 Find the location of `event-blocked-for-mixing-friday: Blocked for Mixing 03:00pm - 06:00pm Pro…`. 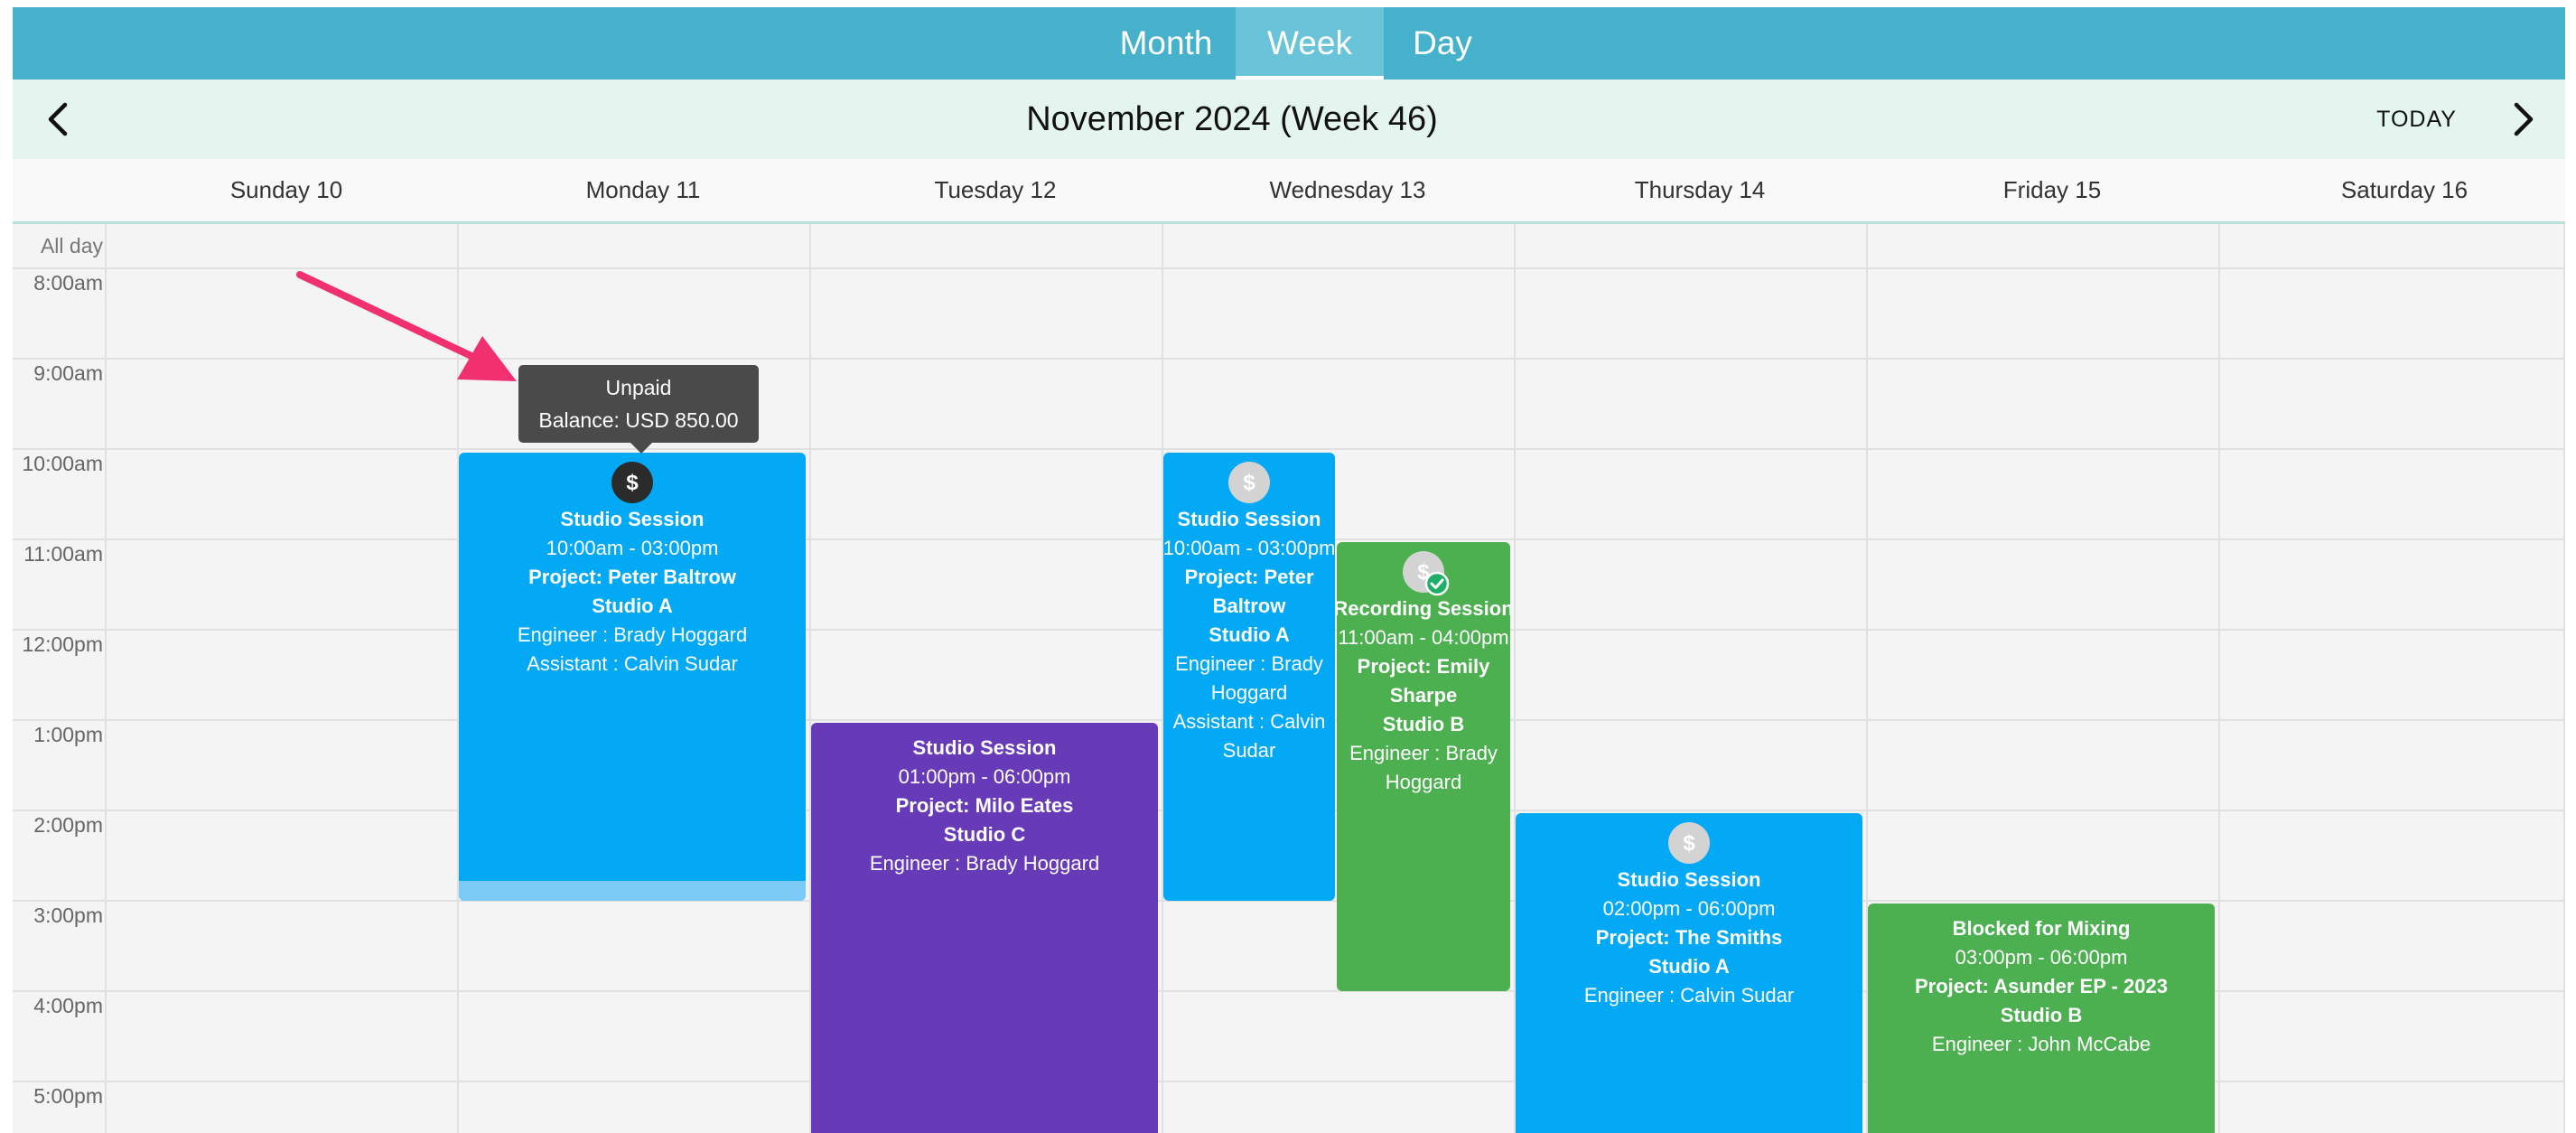

event-blocked-for-mixing-friday: Blocked for Mixing 03:00pm - 06:00pm Pro… is located at coordinates (2042, 1018).